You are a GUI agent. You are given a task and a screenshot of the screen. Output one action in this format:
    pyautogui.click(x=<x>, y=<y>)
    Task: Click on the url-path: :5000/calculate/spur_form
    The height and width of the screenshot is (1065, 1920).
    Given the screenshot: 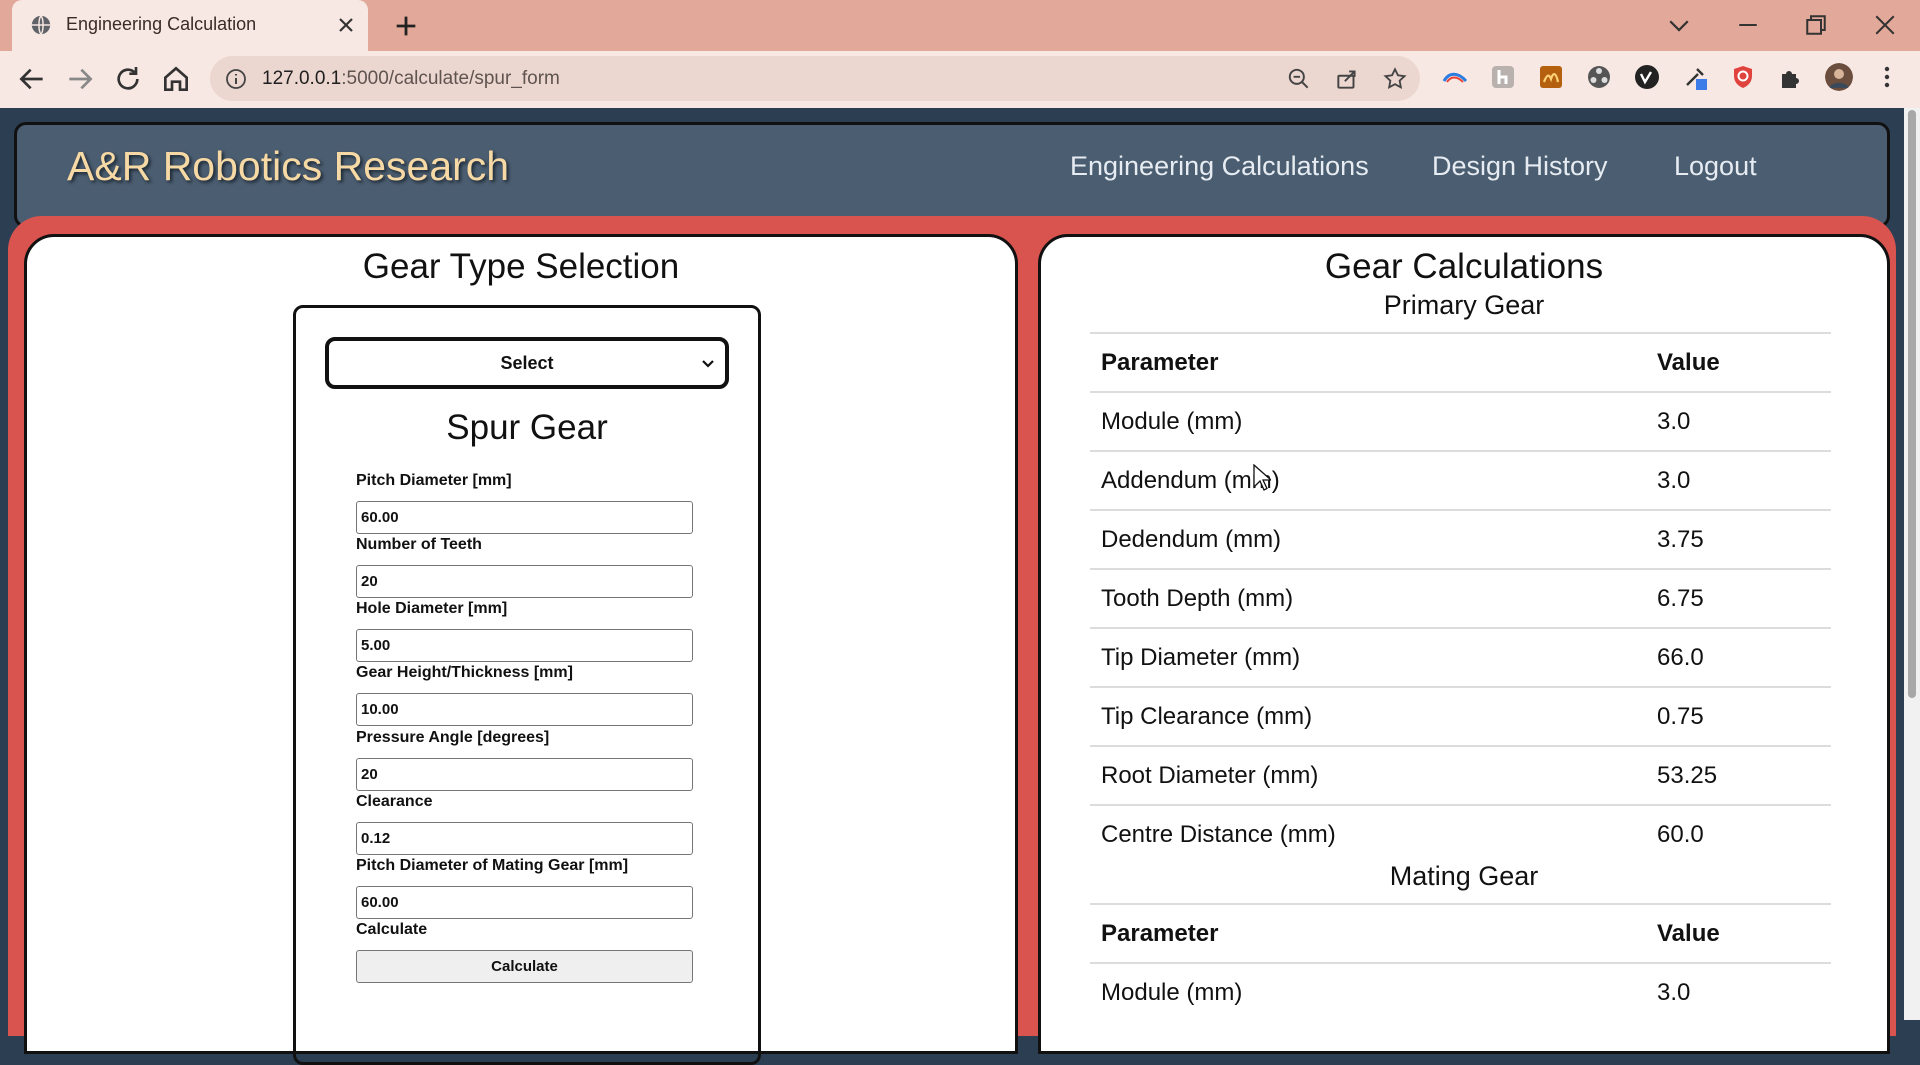 What is the action you would take?
    pyautogui.click(x=450, y=78)
    